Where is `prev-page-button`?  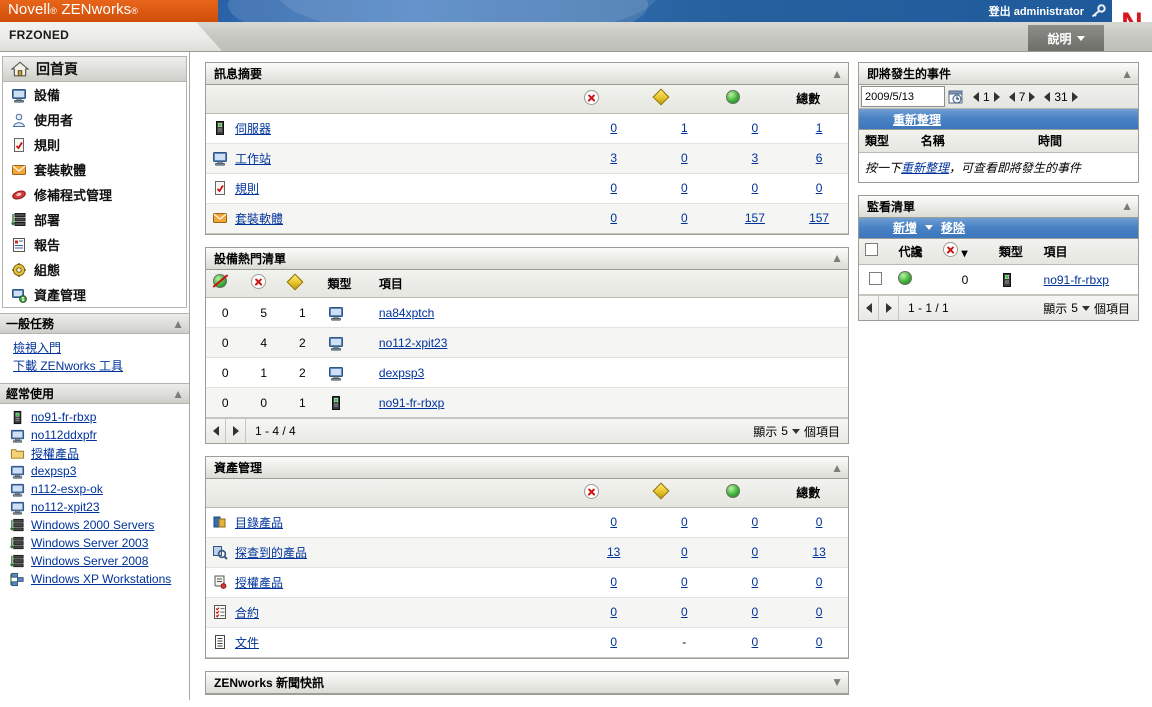 prev-page-button is located at coordinates (216, 431).